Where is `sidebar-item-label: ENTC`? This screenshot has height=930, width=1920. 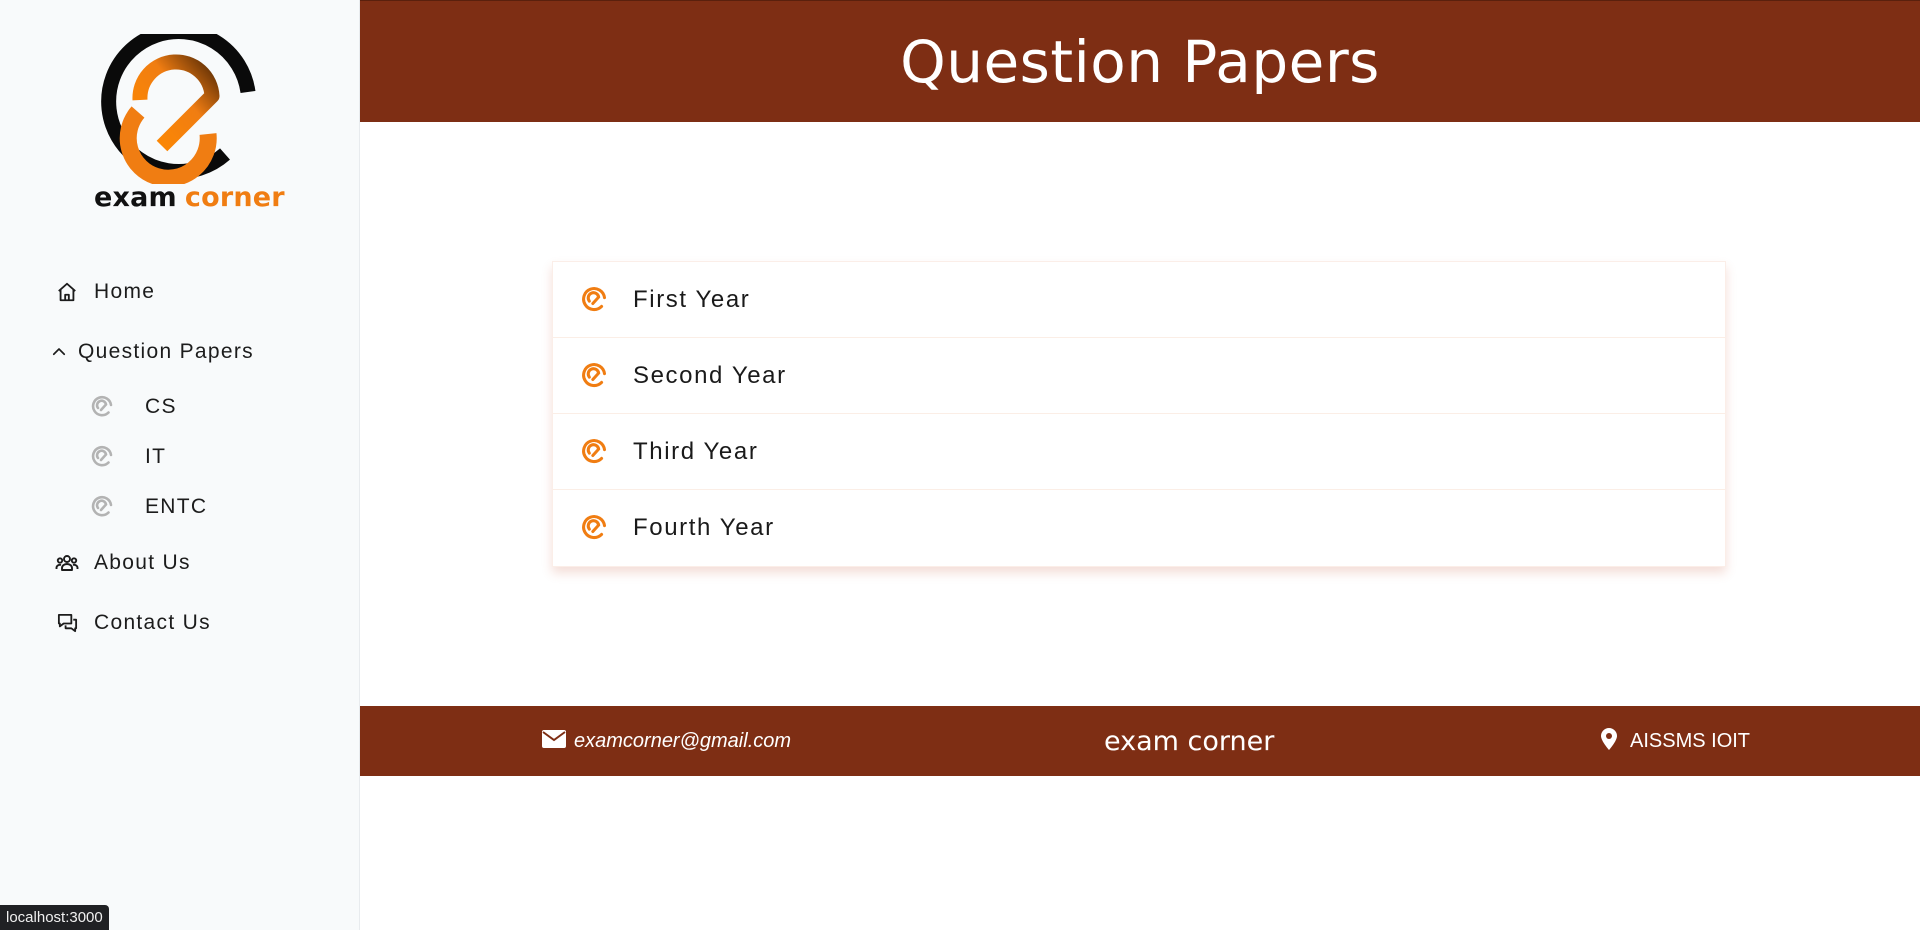 sidebar-item-label: ENTC is located at coordinates (176, 506).